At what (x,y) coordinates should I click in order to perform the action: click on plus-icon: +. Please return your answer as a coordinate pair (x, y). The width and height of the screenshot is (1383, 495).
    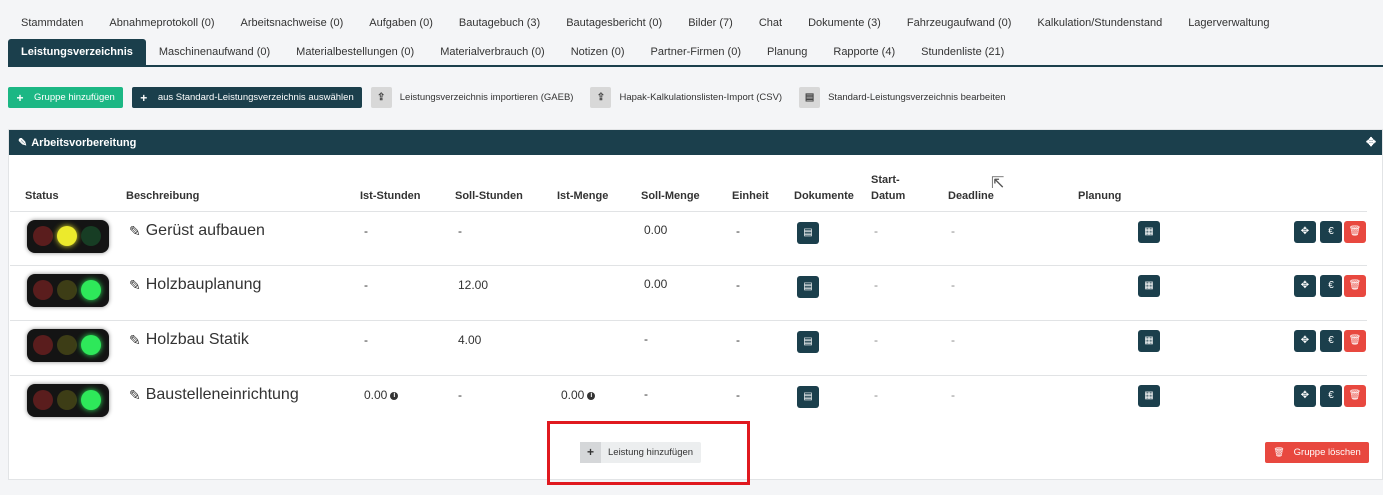
    Looking at the image, I should click on (590, 452).